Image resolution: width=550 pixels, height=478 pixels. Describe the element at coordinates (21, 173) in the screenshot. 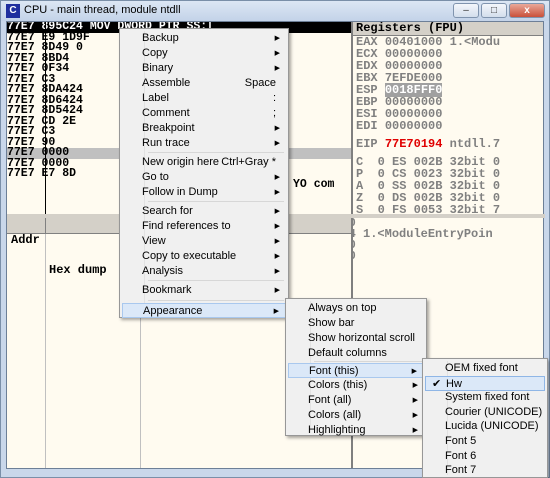

I see `disasm-address: 77E7` at that location.